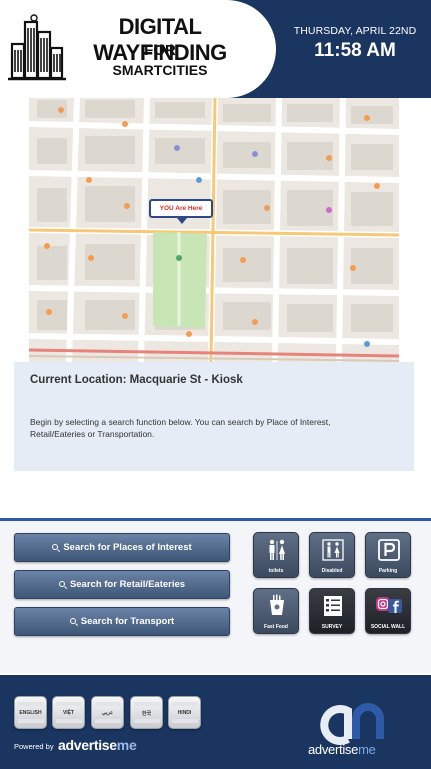  Describe the element at coordinates (126, 745) in the screenshot. I see `powered-brand-part-me: me` at that location.